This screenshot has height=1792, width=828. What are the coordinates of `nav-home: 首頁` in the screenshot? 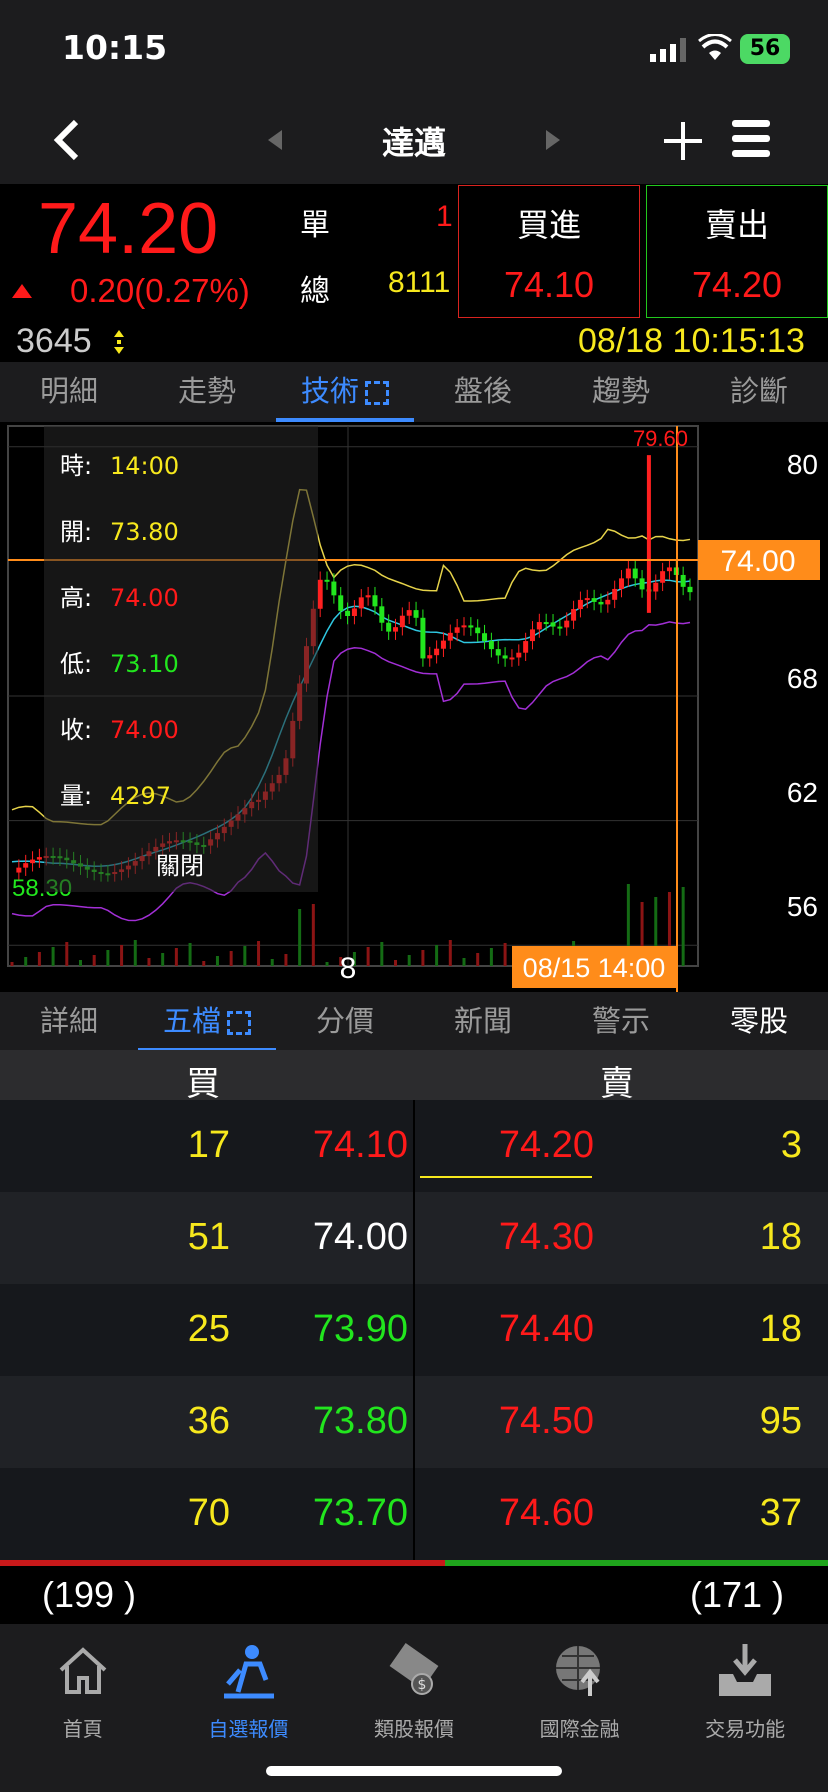 It's located at (83, 1708).